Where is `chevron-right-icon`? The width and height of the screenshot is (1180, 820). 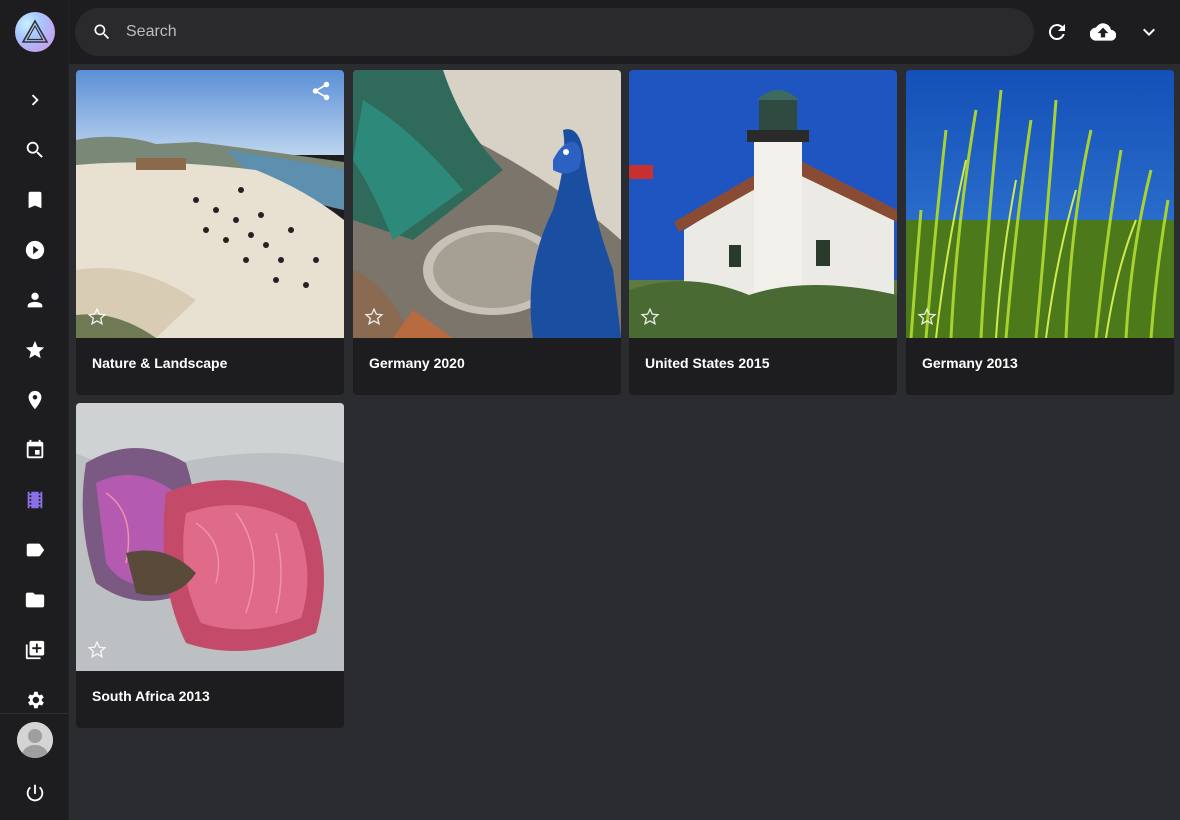 chevron-right-icon is located at coordinates (35, 100).